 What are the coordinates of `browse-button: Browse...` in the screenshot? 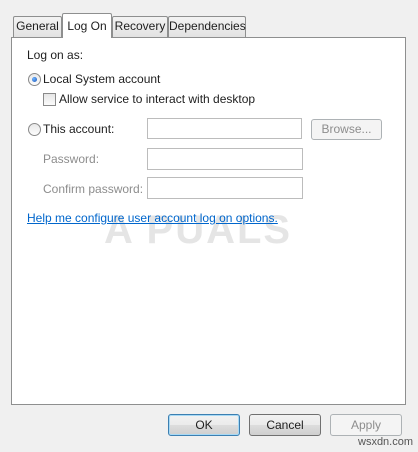 It's located at (346, 129).